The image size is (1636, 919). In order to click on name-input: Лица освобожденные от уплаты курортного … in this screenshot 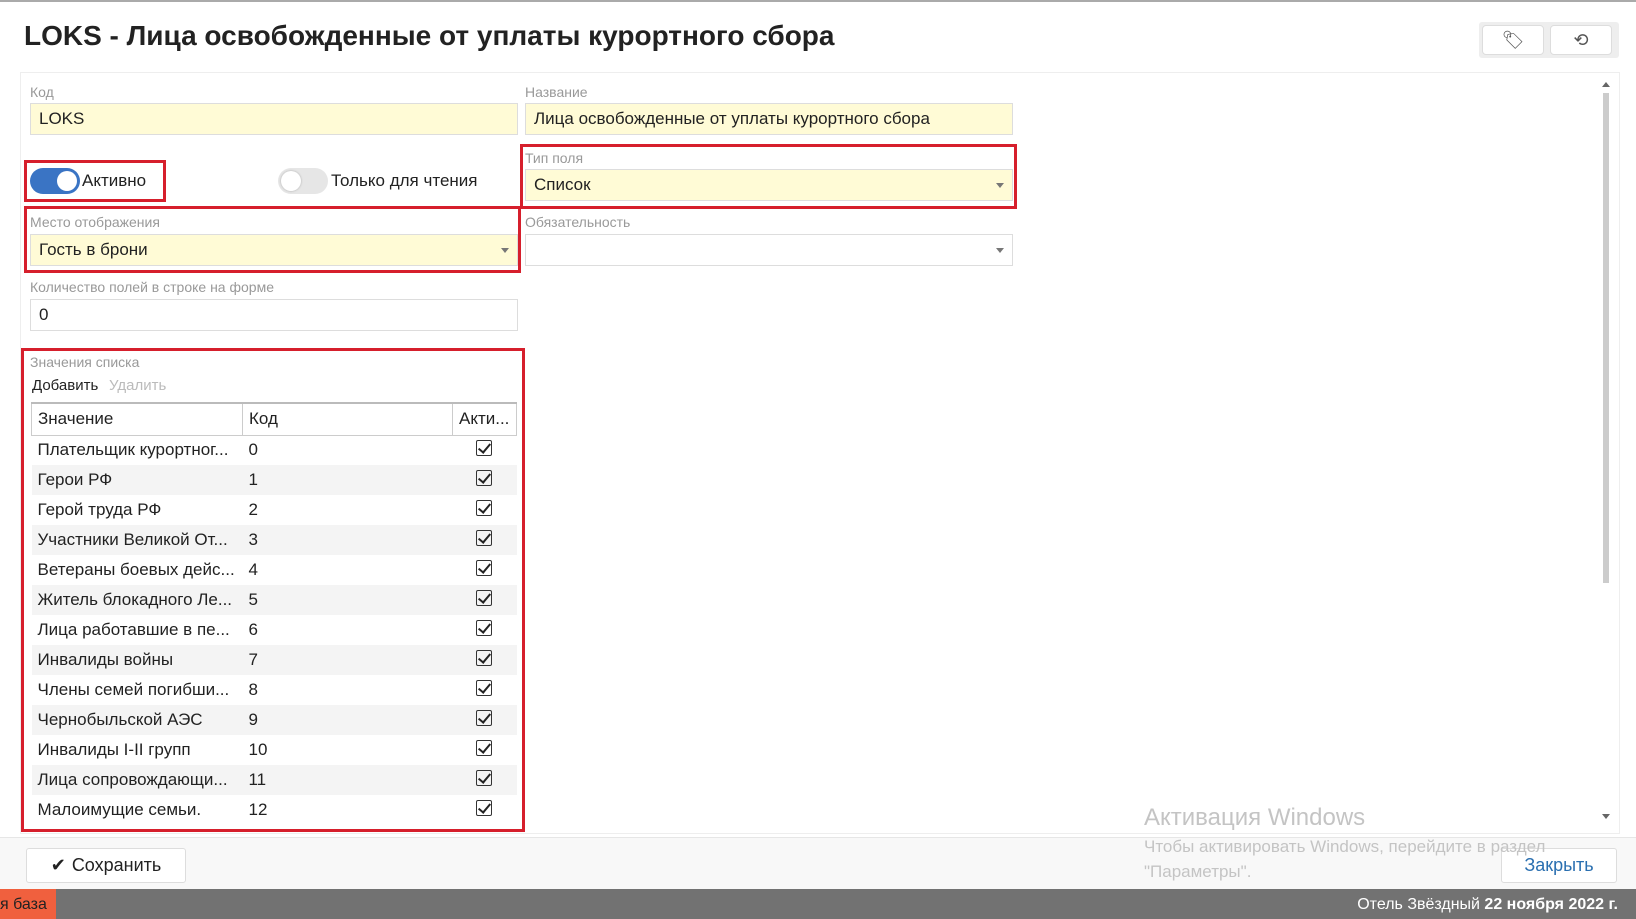, I will do `click(769, 119)`.